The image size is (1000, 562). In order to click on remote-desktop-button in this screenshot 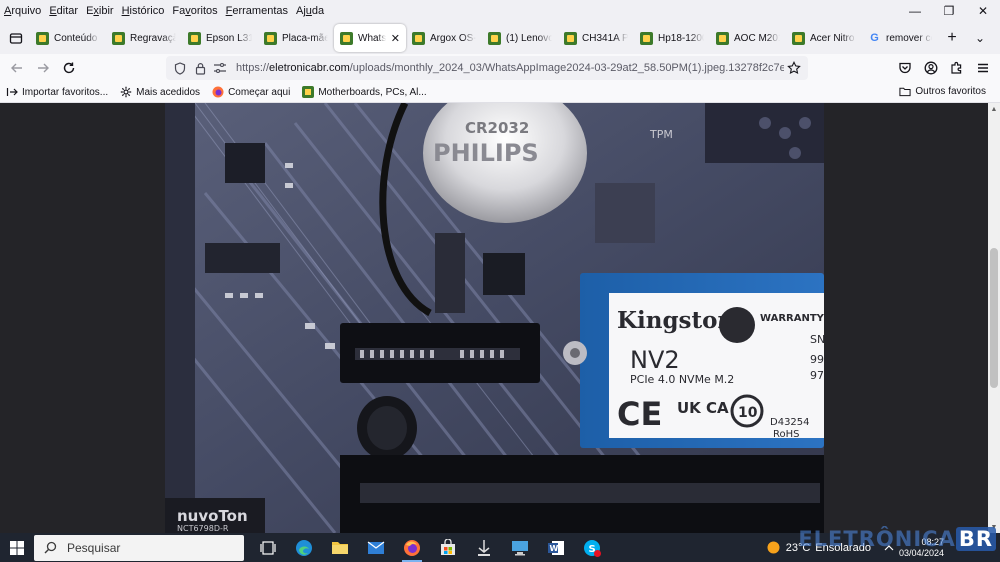, I will do `click(520, 547)`.